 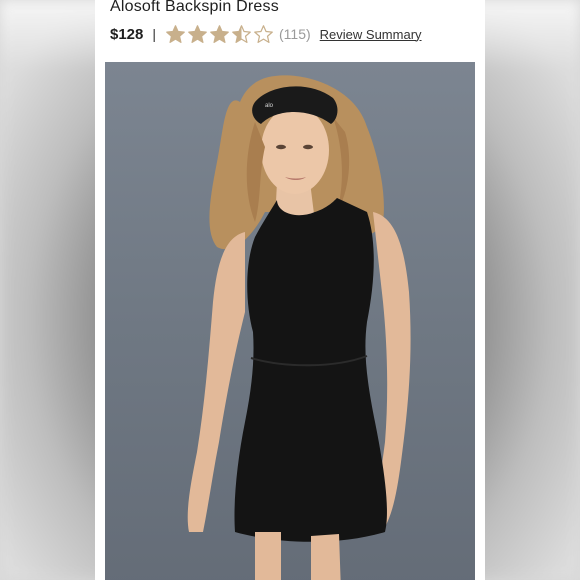 I want to click on product-title: Alosoft Backspin Dress, so click(x=194, y=7).